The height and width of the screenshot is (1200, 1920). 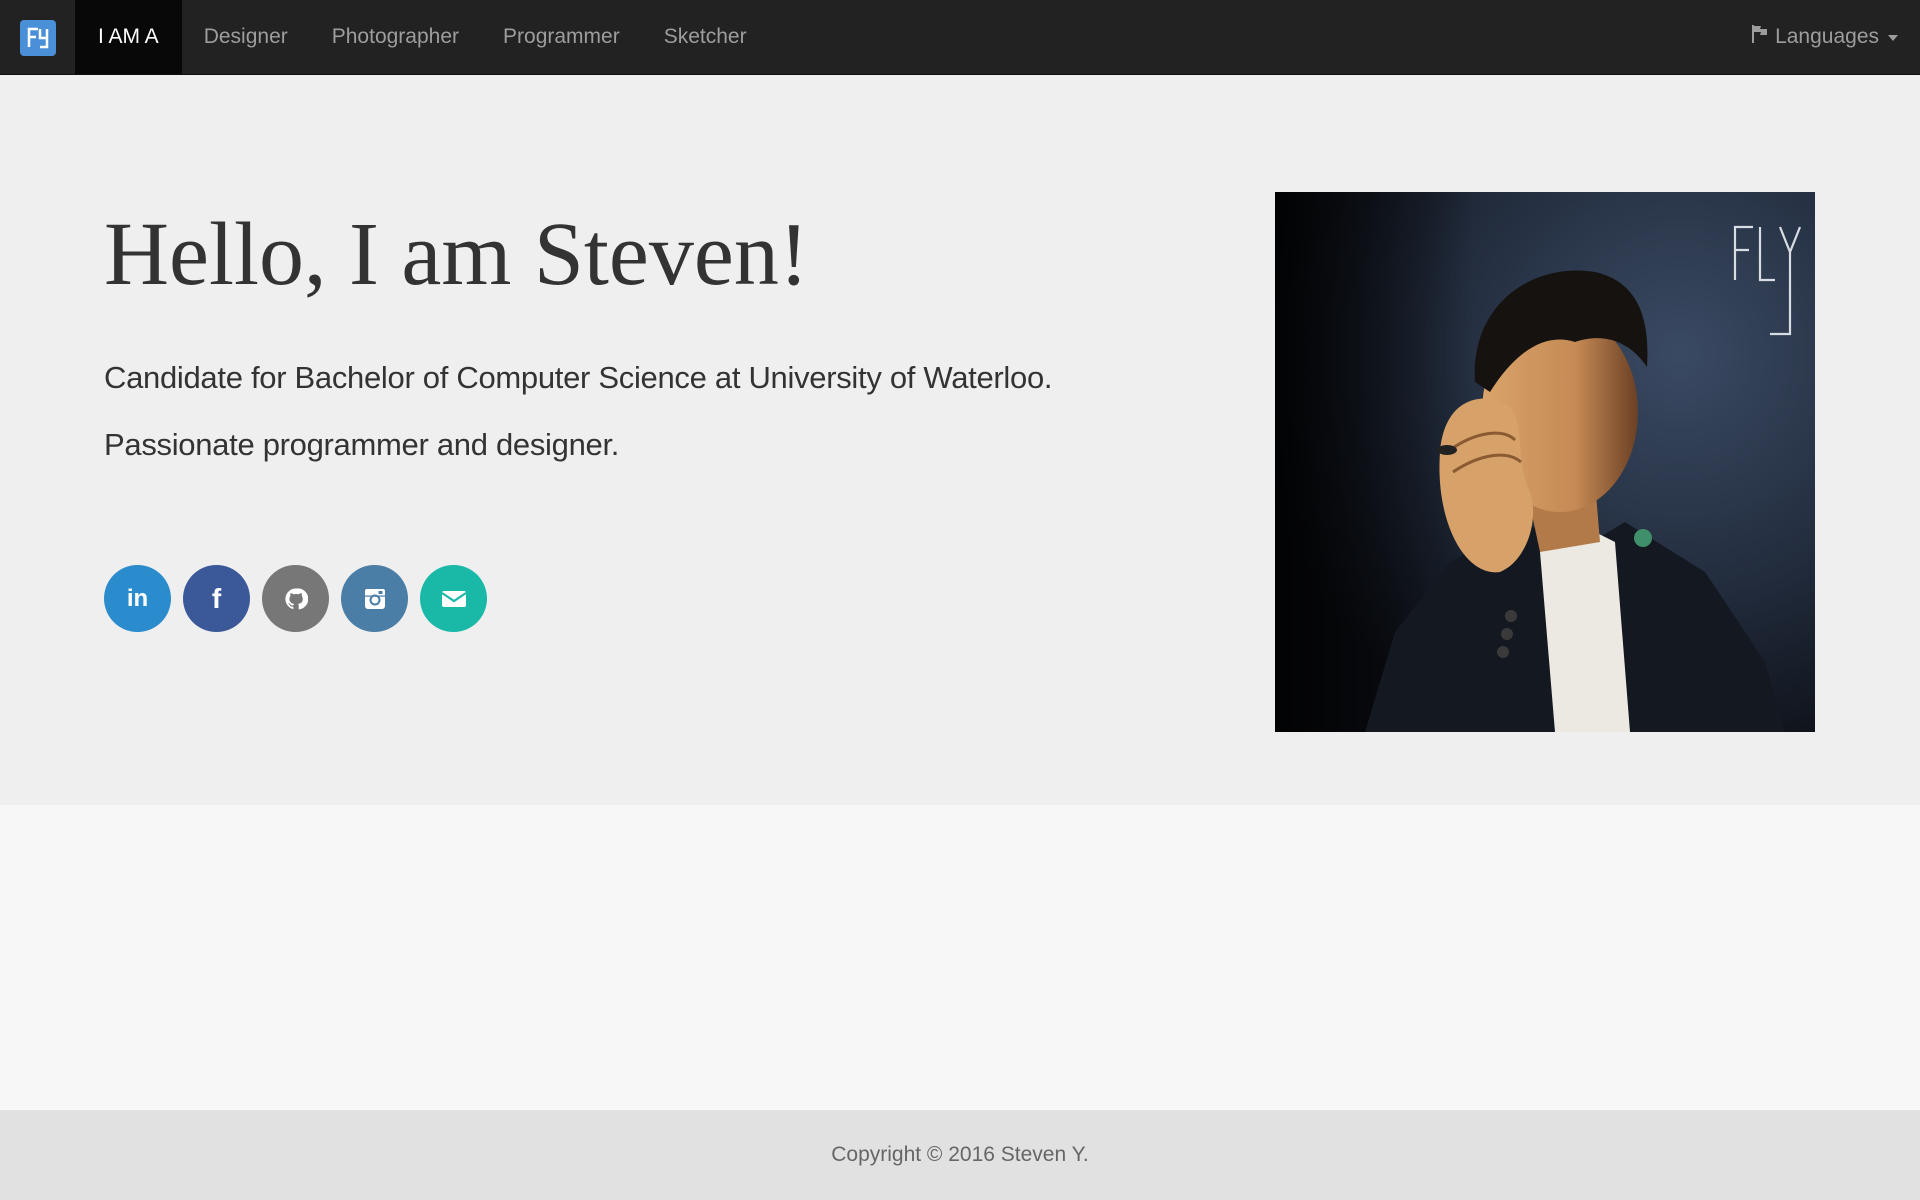 What do you see at coordinates (1760, 37) in the screenshot?
I see `flag-icon` at bounding box center [1760, 37].